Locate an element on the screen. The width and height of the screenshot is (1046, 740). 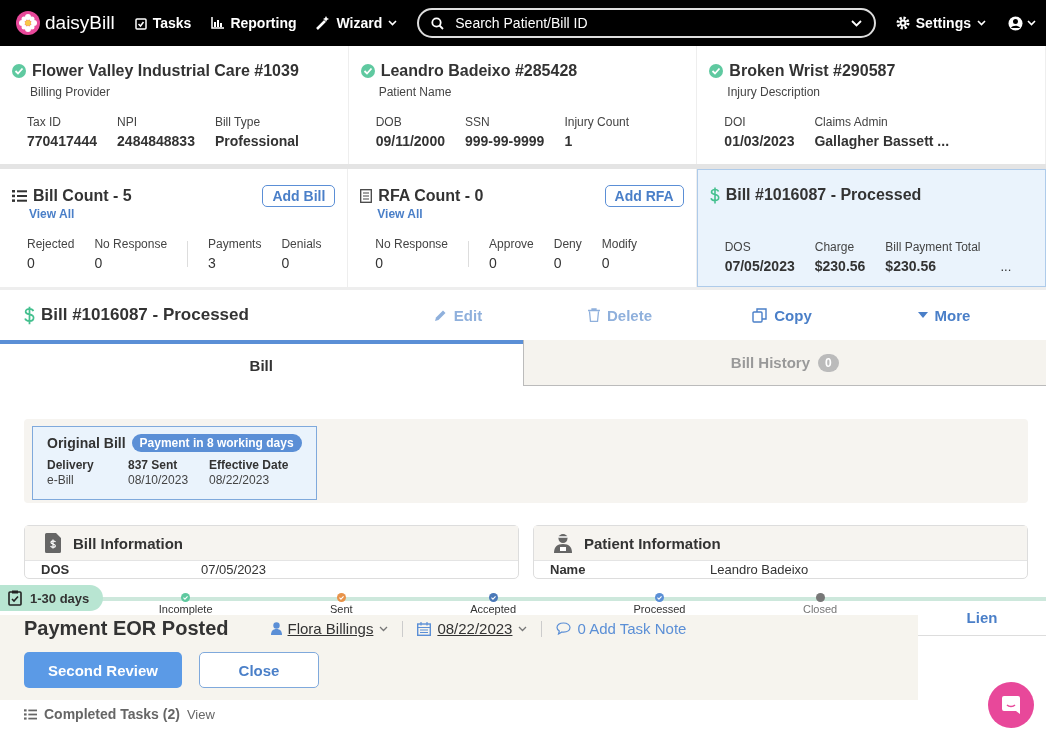
assignee-dropdown: Flora Billings is located at coordinates (329, 628).